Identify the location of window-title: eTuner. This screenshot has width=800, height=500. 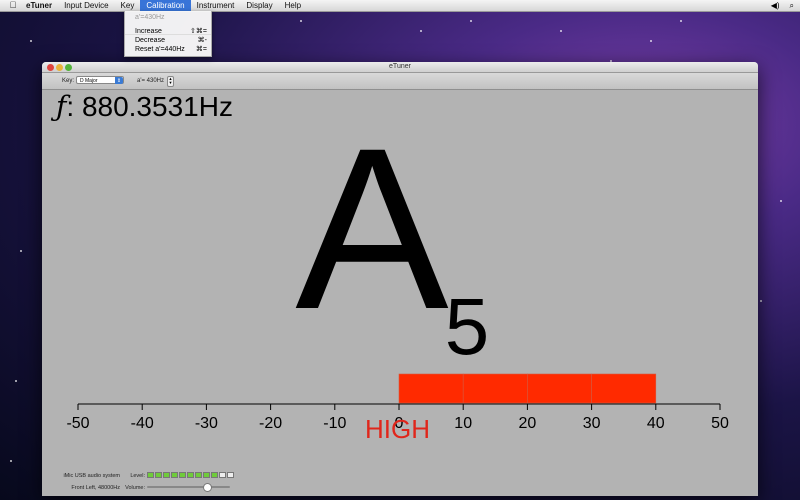
(400, 66).